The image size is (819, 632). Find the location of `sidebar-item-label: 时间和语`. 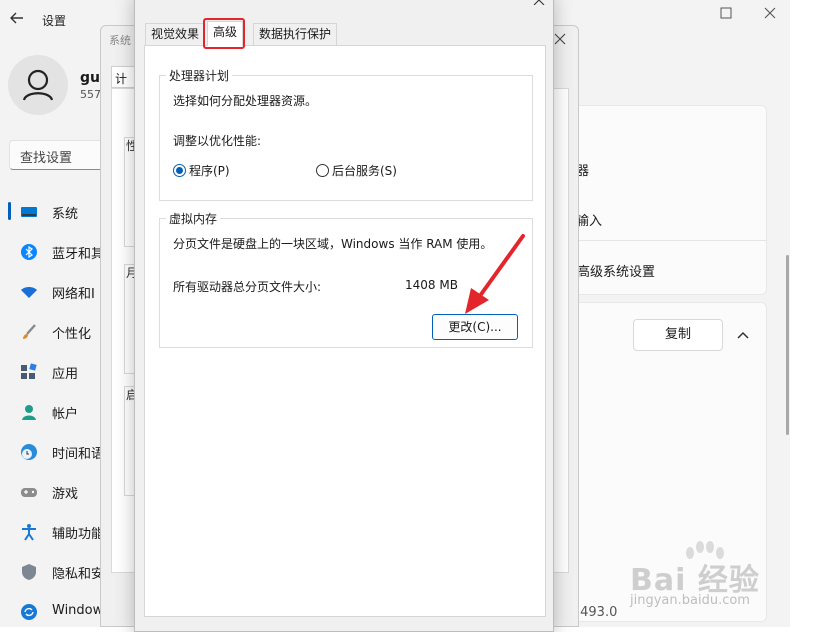

sidebar-item-label: 时间和语 is located at coordinates (78, 454).